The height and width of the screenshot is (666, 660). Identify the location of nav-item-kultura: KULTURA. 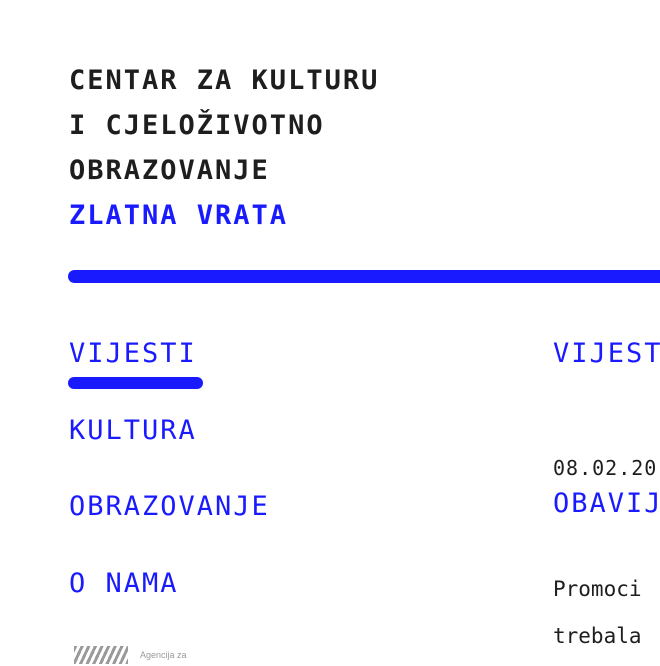
(133, 431).